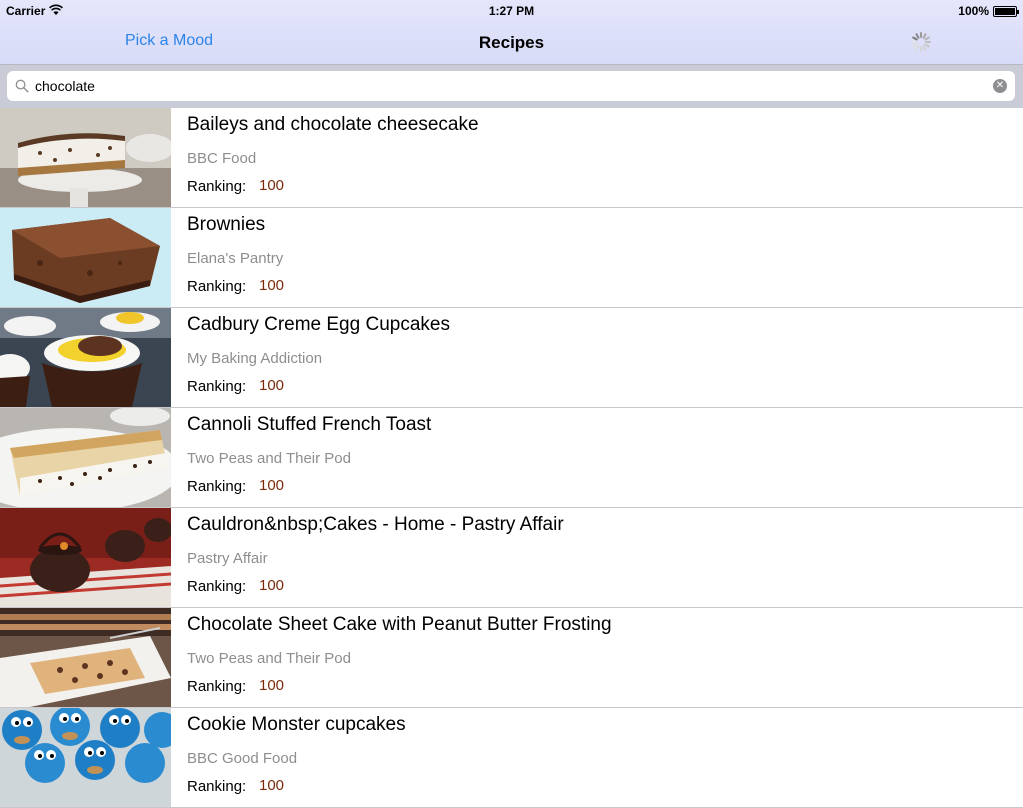 The height and width of the screenshot is (808, 1023). Describe the element at coordinates (333, 124) in the screenshot. I see `recipe-title: Baileys and chocolate cheesecake` at that location.